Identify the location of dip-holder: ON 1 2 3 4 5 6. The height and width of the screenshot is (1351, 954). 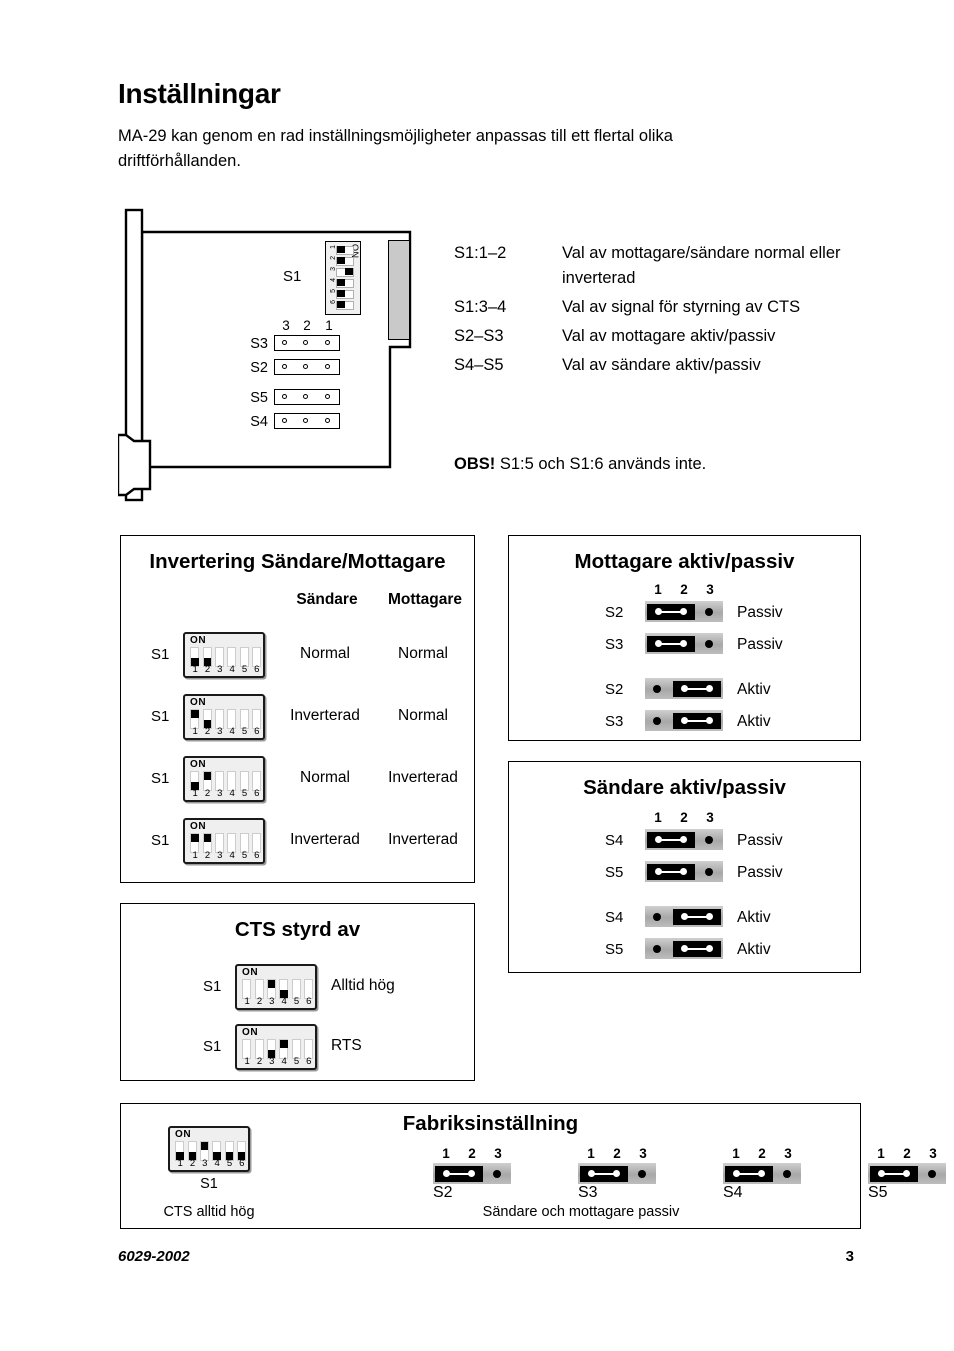
(276, 987).